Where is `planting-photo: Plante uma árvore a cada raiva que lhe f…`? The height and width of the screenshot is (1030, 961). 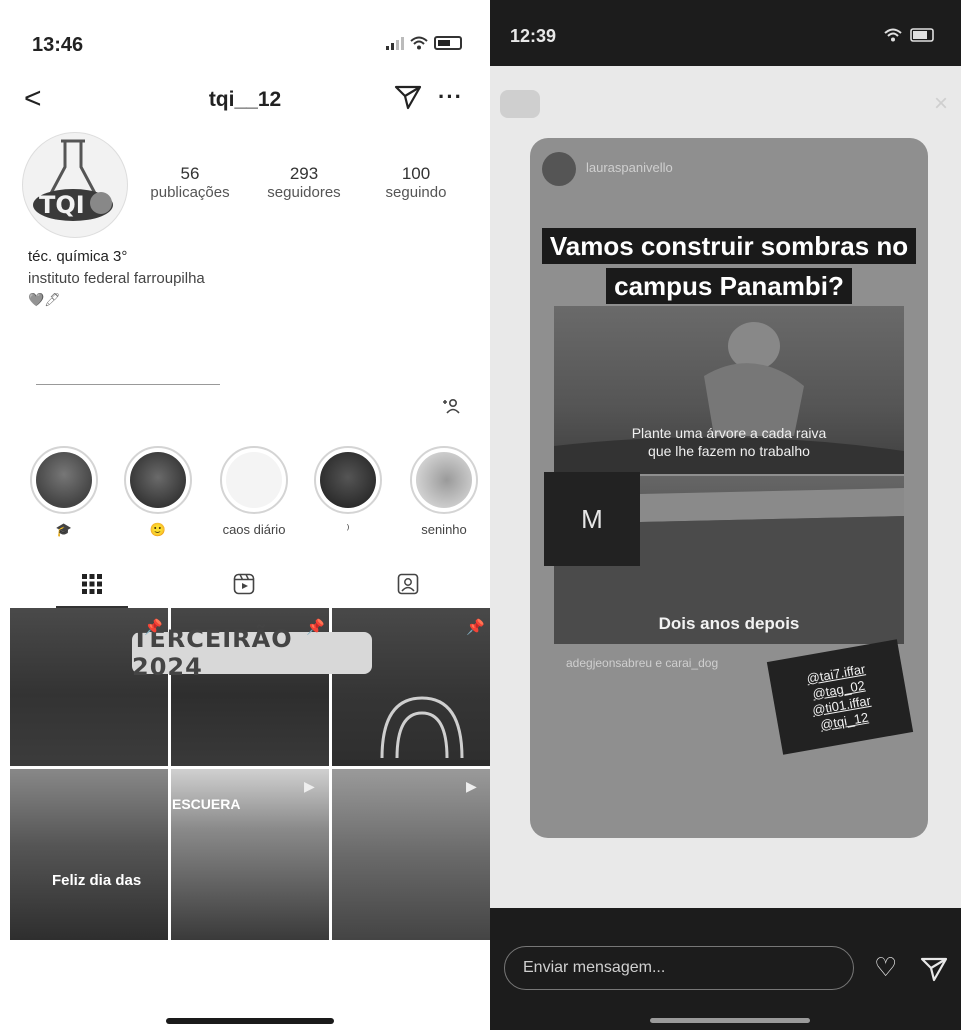 planting-photo: Plante uma árvore a cada raiva que lhe f… is located at coordinates (729, 390).